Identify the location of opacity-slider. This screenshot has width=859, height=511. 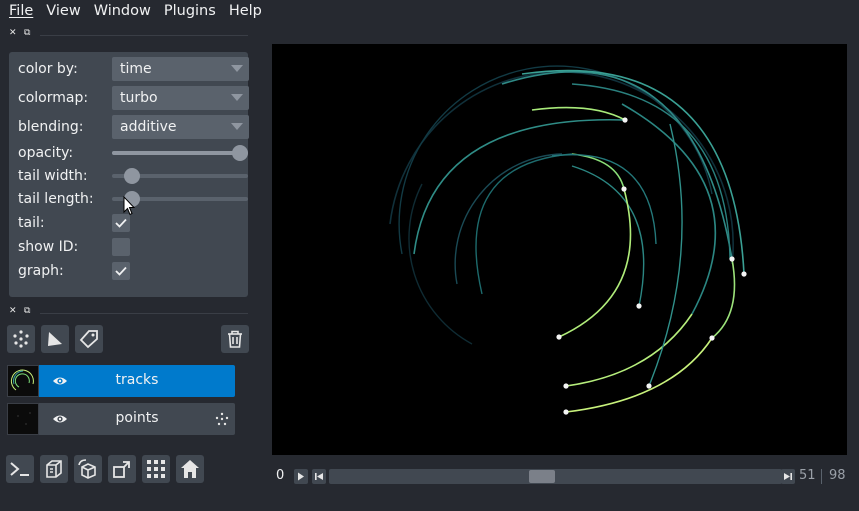
(180, 153).